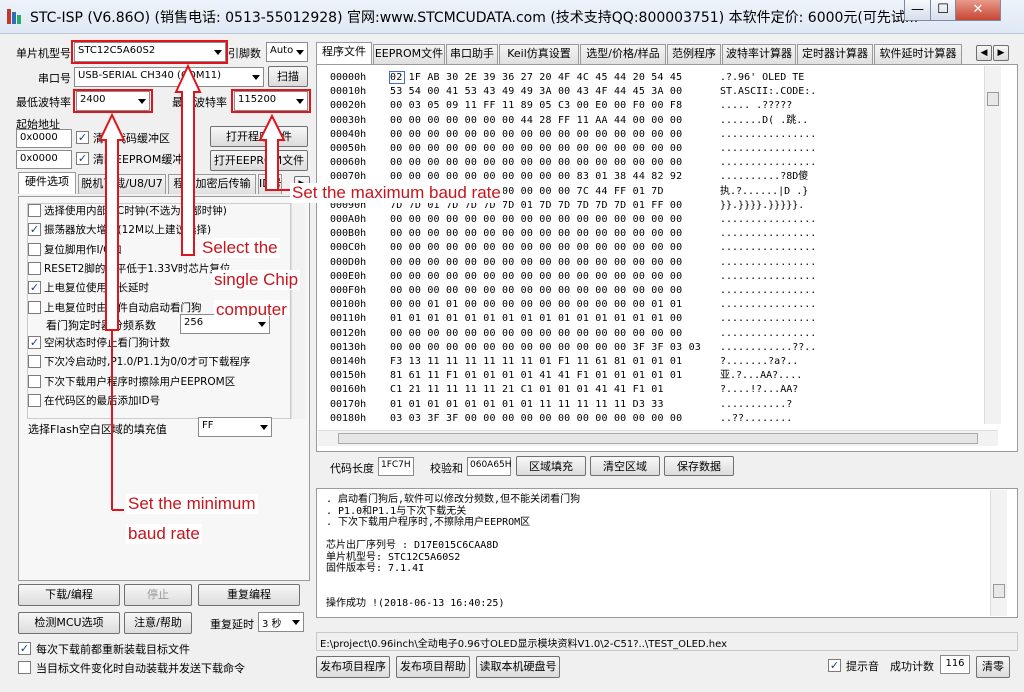  Describe the element at coordinates (188, 159) in the screenshot. I see `select-chip-arrow-icon` at that location.